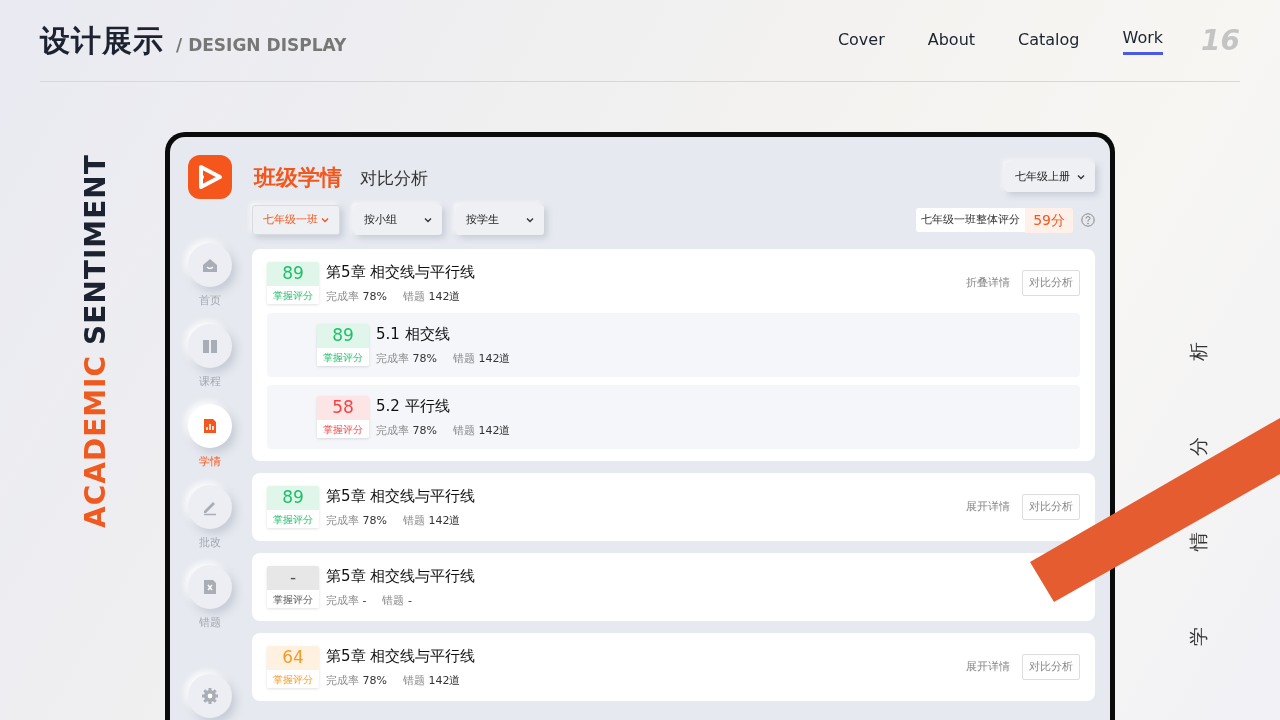 Image resolution: width=1280 pixels, height=720 pixels. I want to click on side-title: SENTIMENT, so click(95, 249).